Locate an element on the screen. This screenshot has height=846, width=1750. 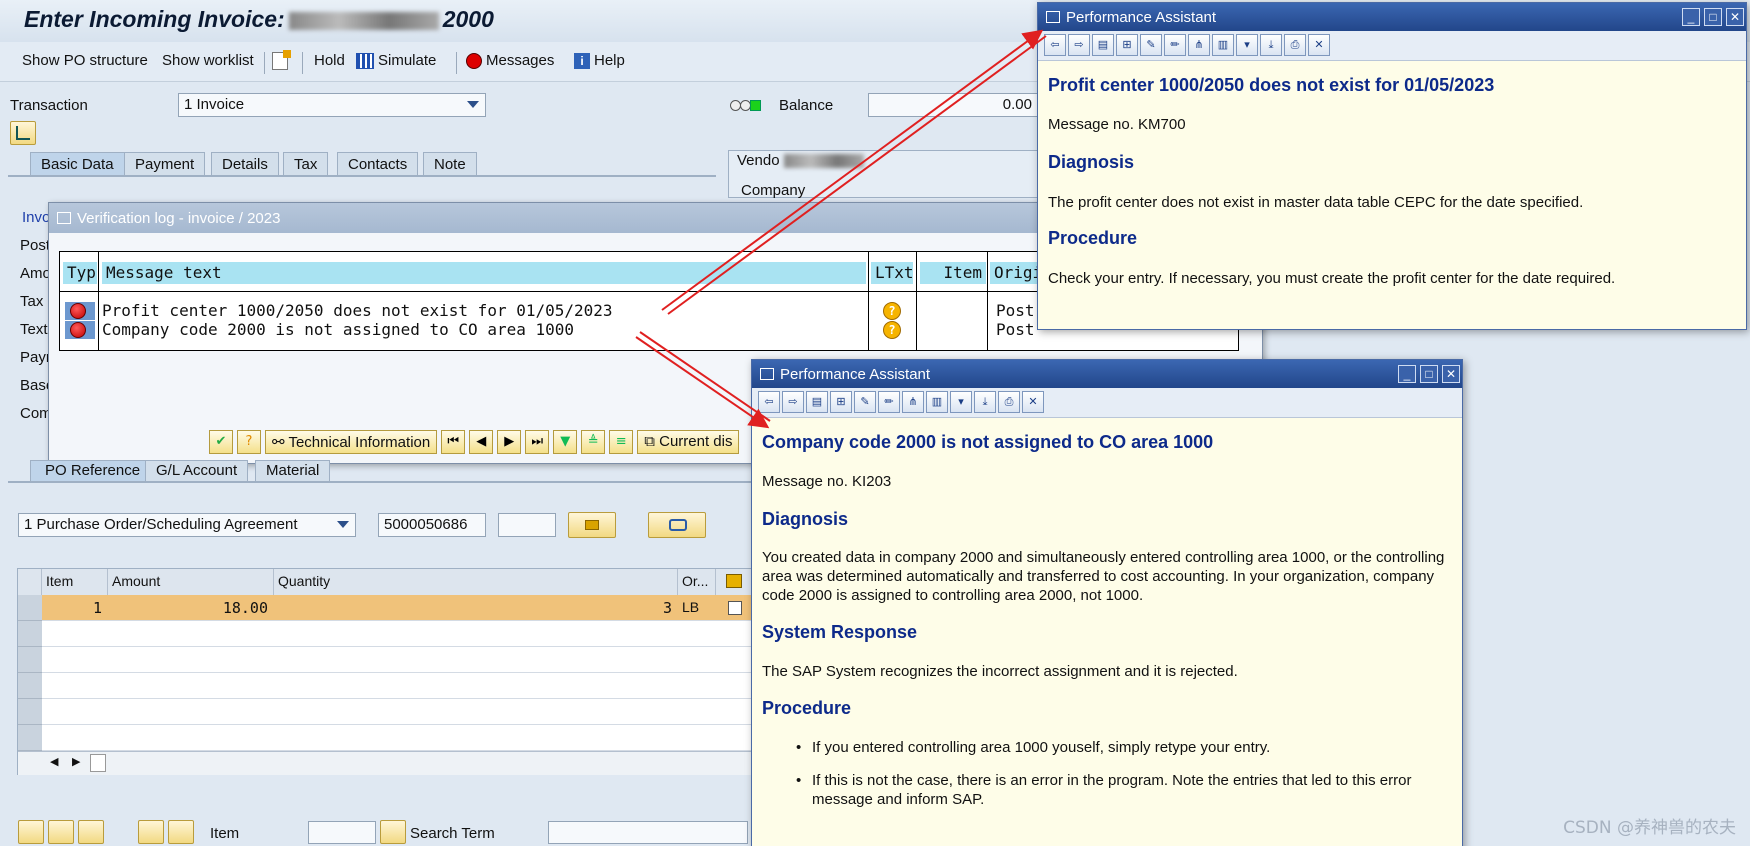
arrow-to-pa1 is located at coordinates (852, 170).